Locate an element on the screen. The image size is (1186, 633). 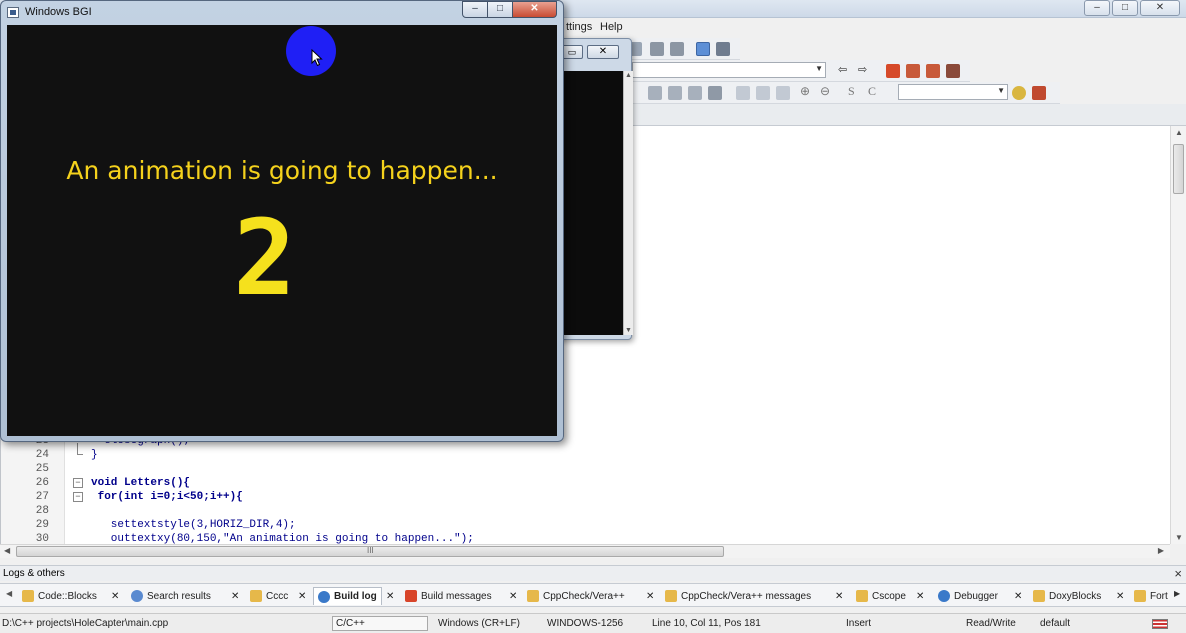
tabs-scroll-right-icon: ▶ is located at coordinates (1177, 593).